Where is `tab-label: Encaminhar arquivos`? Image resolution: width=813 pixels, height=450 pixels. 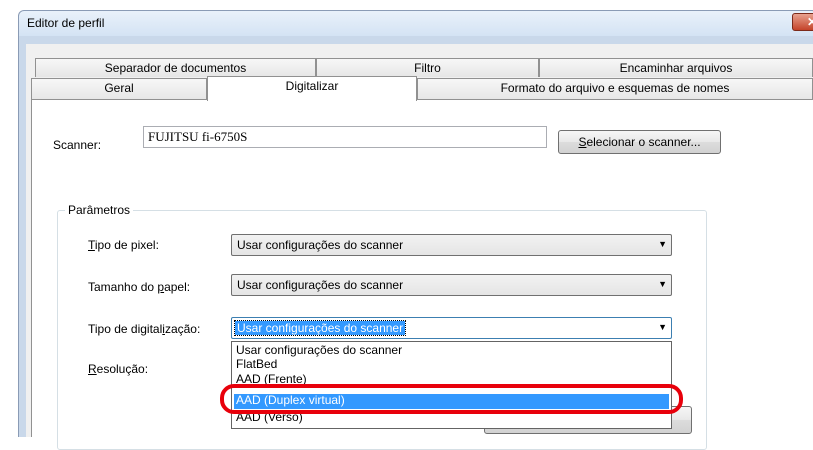
tab-label: Encaminhar arquivos is located at coordinates (676, 68).